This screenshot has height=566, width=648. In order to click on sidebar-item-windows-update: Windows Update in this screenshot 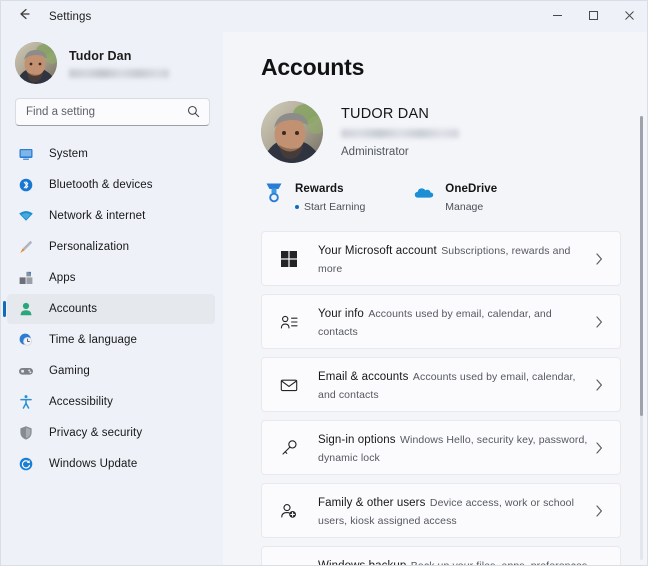, I will do `click(111, 464)`.